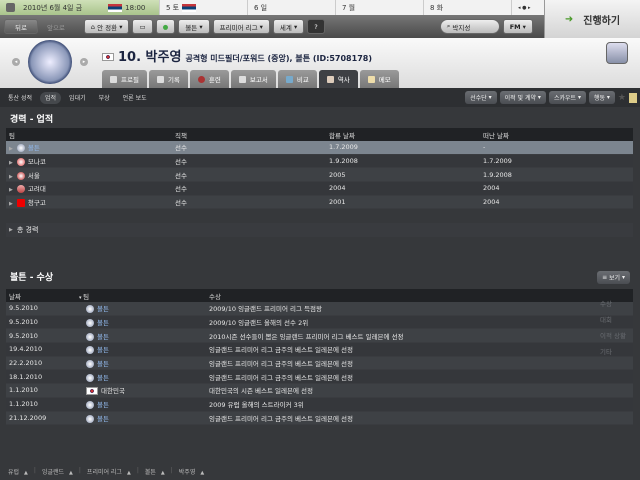  What do you see at coordinates (191, 471) in the screenshot?
I see `breadcrumb-item: 박주영 ▲` at bounding box center [191, 471].